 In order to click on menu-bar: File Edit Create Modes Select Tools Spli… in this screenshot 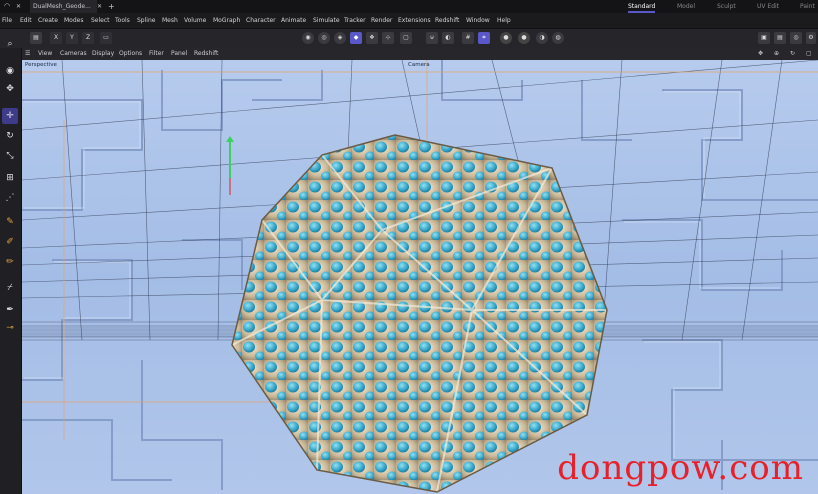, I will do `click(409, 21)`.